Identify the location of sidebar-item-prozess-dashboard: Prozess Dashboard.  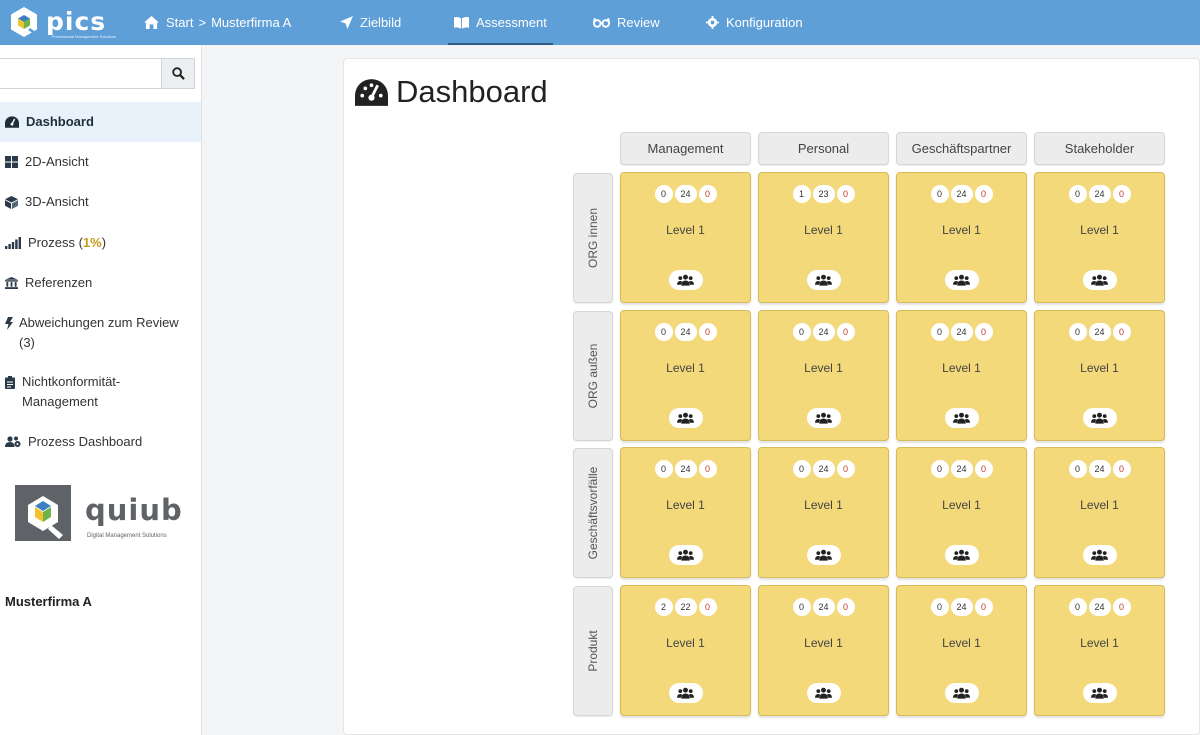
(100, 442).